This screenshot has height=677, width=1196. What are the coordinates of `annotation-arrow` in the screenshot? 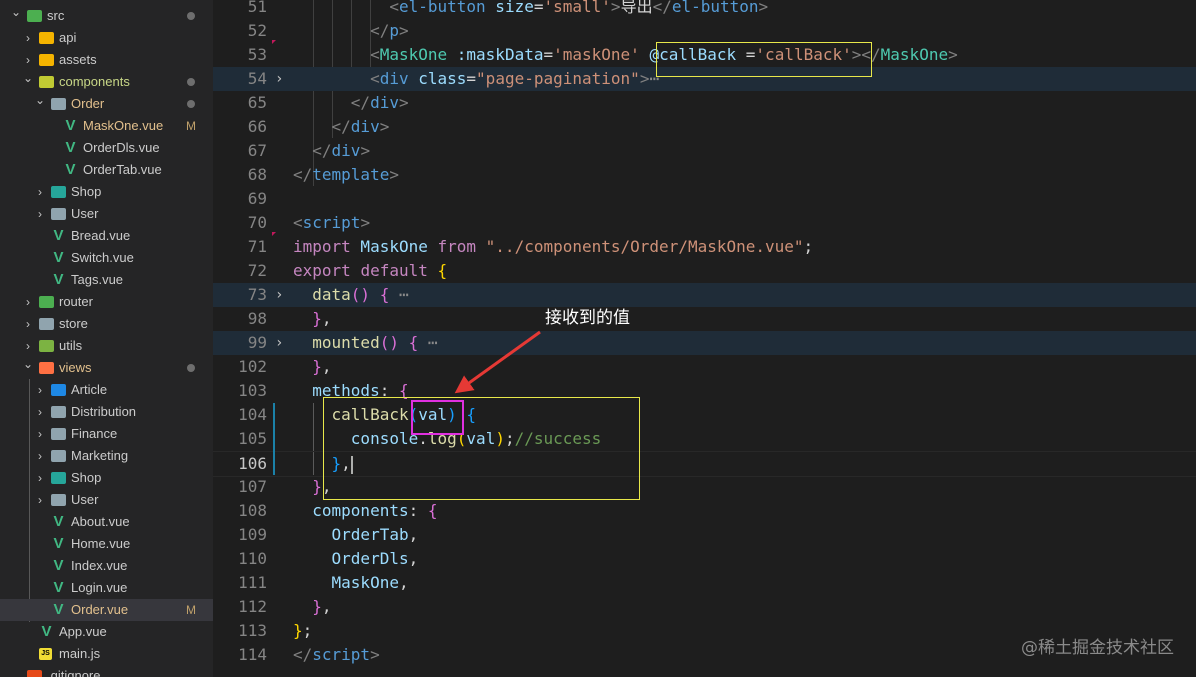 It's located at (497, 362).